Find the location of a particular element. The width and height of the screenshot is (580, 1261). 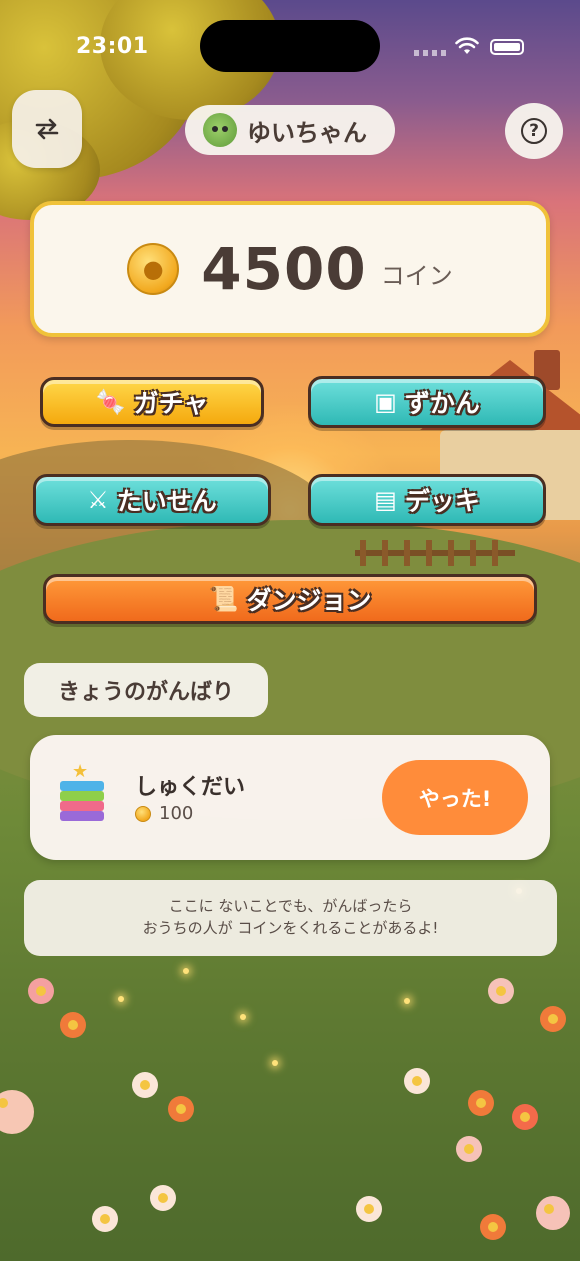

swap-arrows-icon is located at coordinates (47, 129).